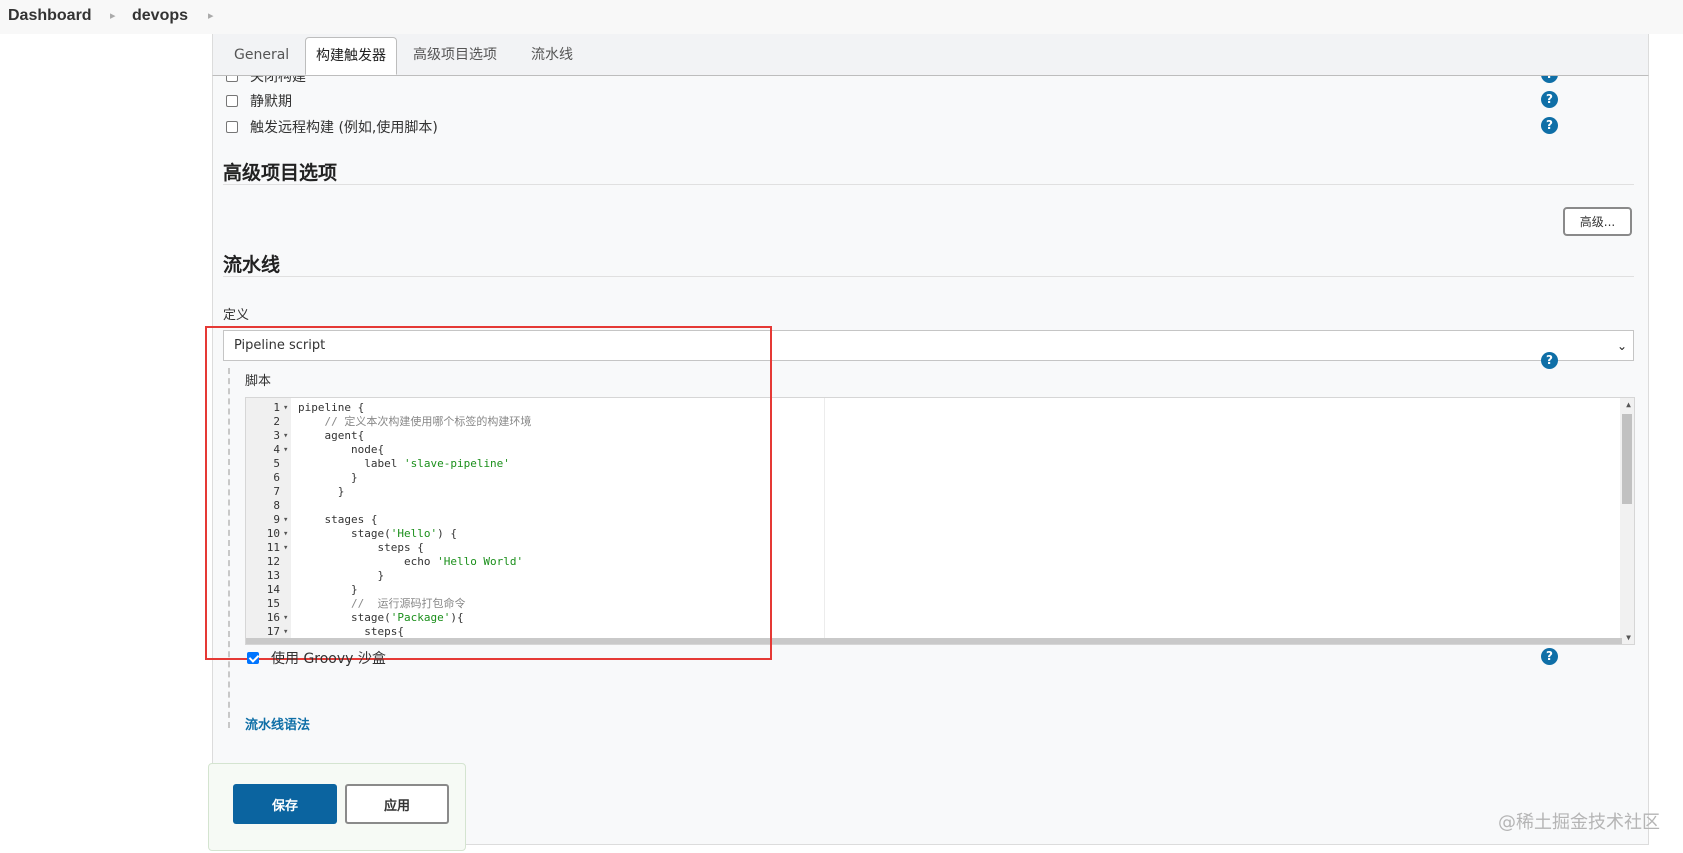  I want to click on scrollbar-thumb, so click(1627, 459).